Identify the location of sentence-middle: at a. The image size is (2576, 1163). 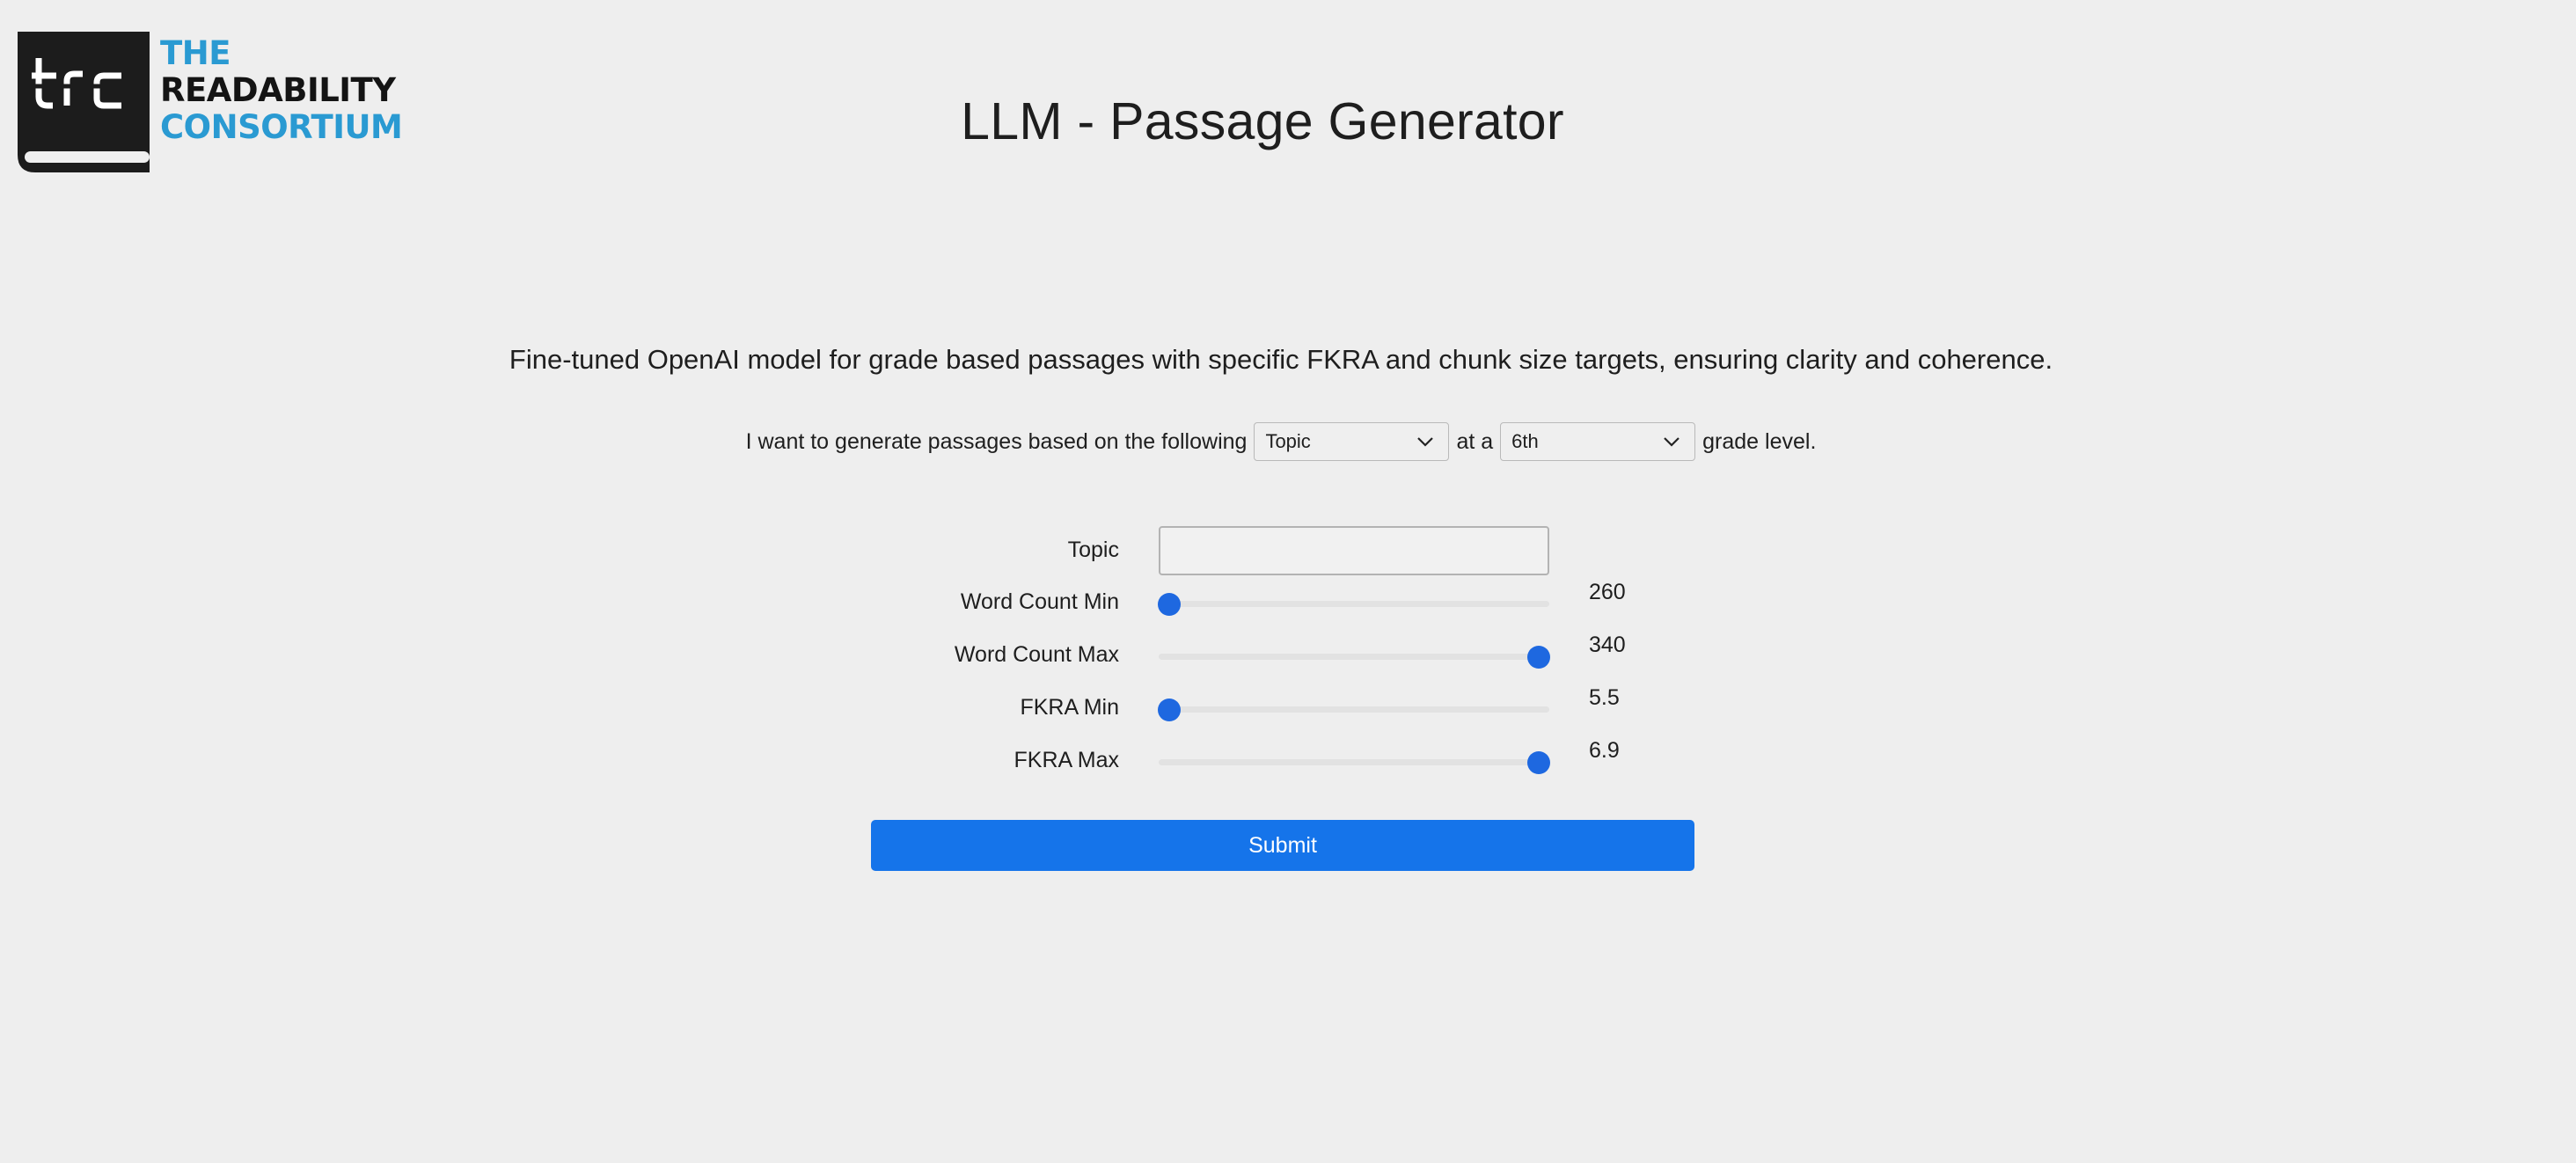
(1475, 441).